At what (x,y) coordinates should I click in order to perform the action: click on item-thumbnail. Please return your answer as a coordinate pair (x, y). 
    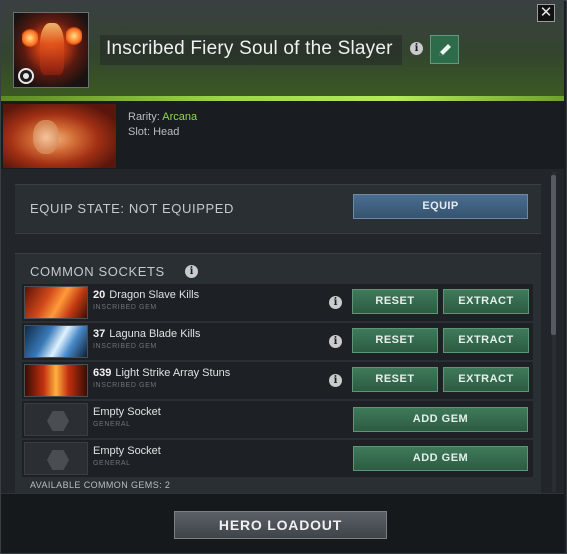
    Looking at the image, I should click on (51, 50).